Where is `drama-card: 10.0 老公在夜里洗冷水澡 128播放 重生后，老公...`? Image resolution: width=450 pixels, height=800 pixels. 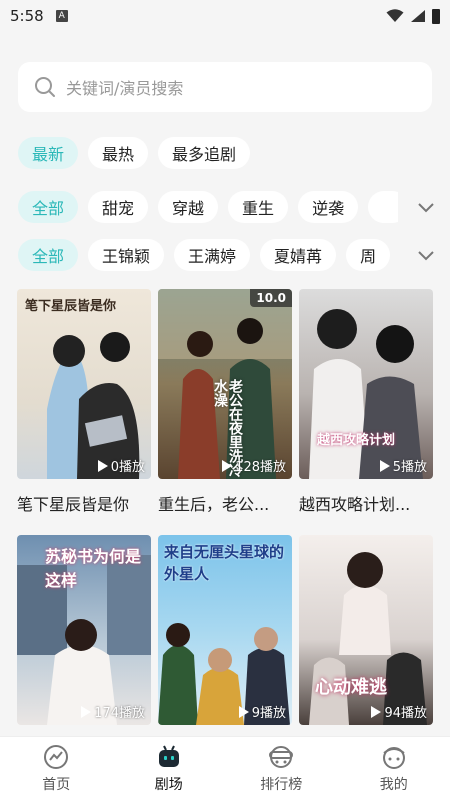 drama-card: 10.0 老公在夜里洗冷水澡 128播放 重生后，老公... is located at coordinates (225, 402).